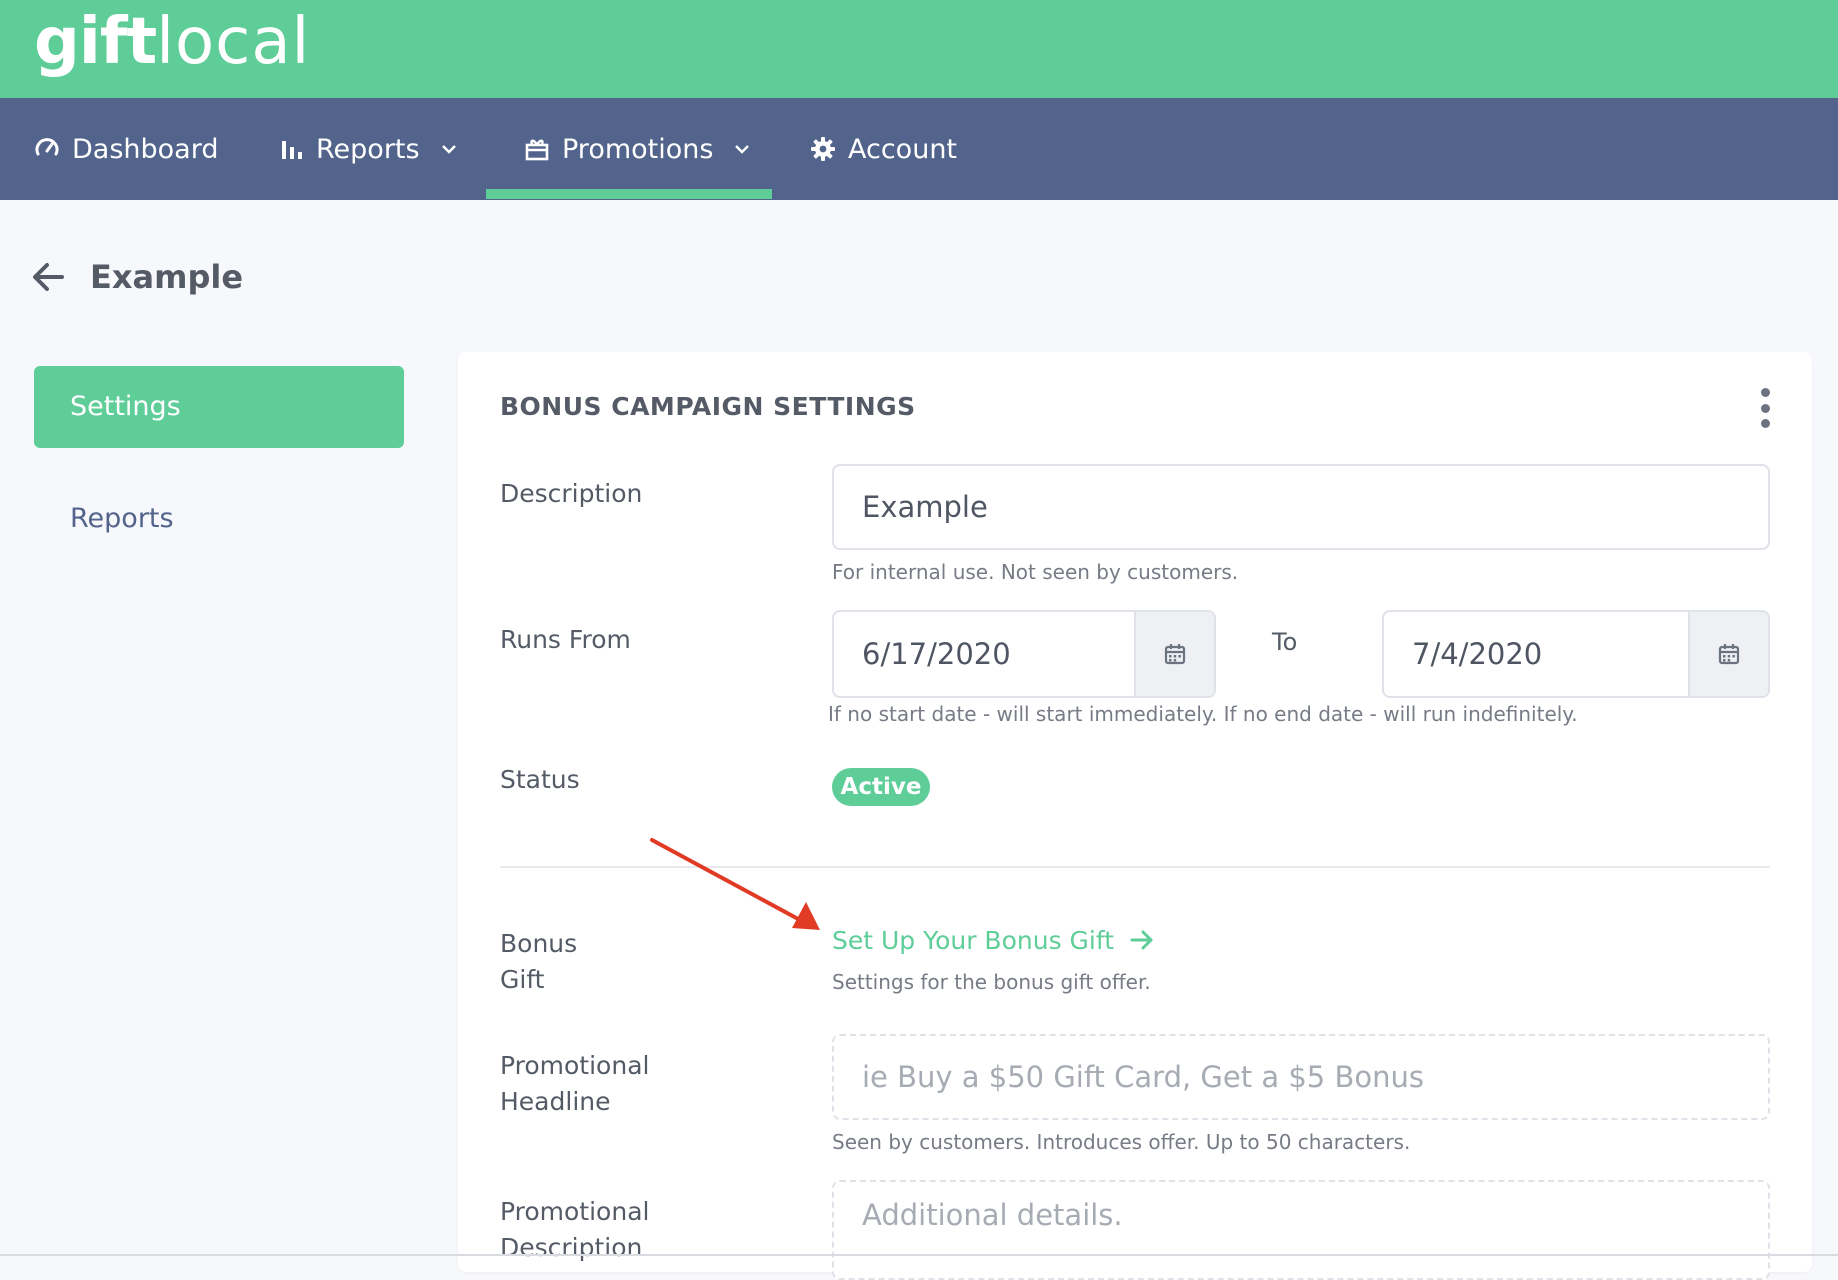 This screenshot has height=1280, width=1838. What do you see at coordinates (1537, 654) in the screenshot?
I see `end-date-input` at bounding box center [1537, 654].